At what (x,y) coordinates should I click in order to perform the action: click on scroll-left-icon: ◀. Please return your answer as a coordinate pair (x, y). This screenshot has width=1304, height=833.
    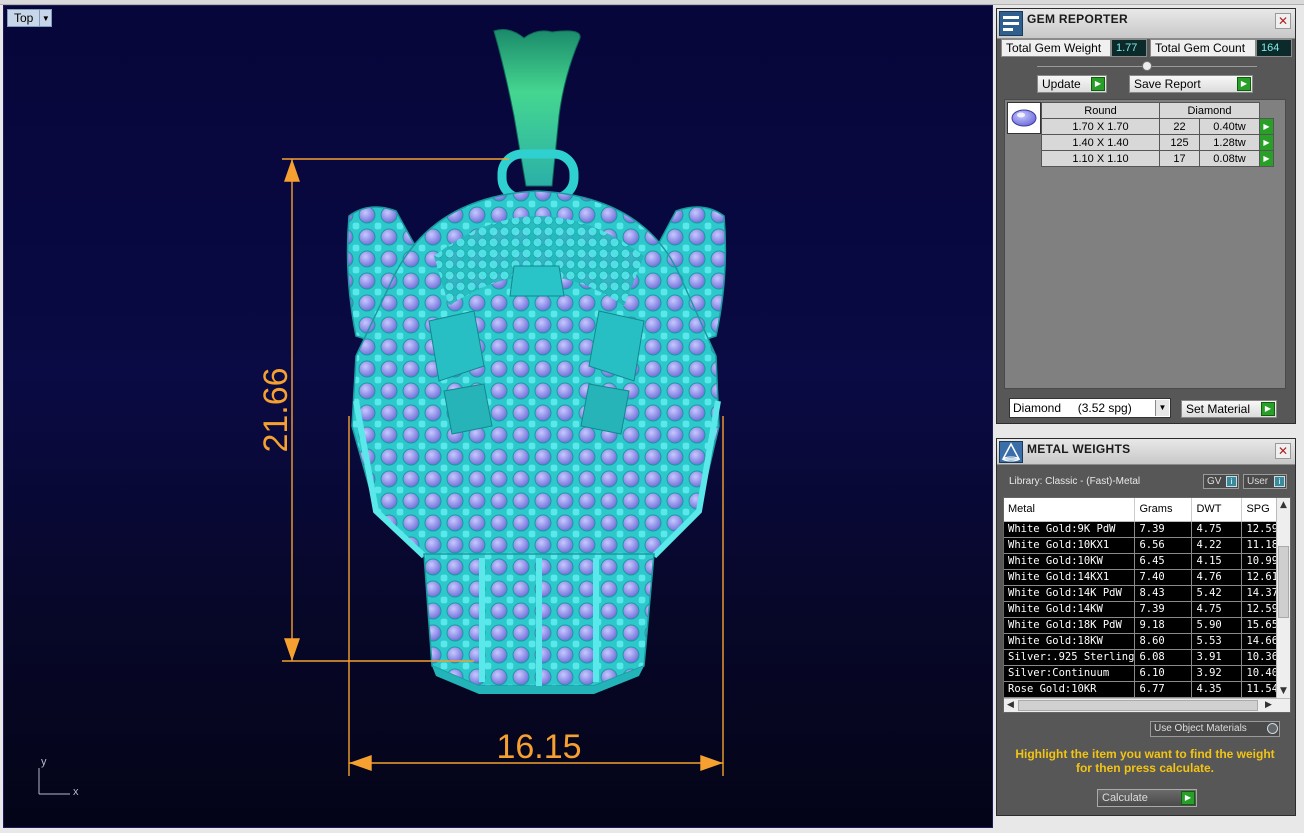
    Looking at the image, I should click on (1010, 705).